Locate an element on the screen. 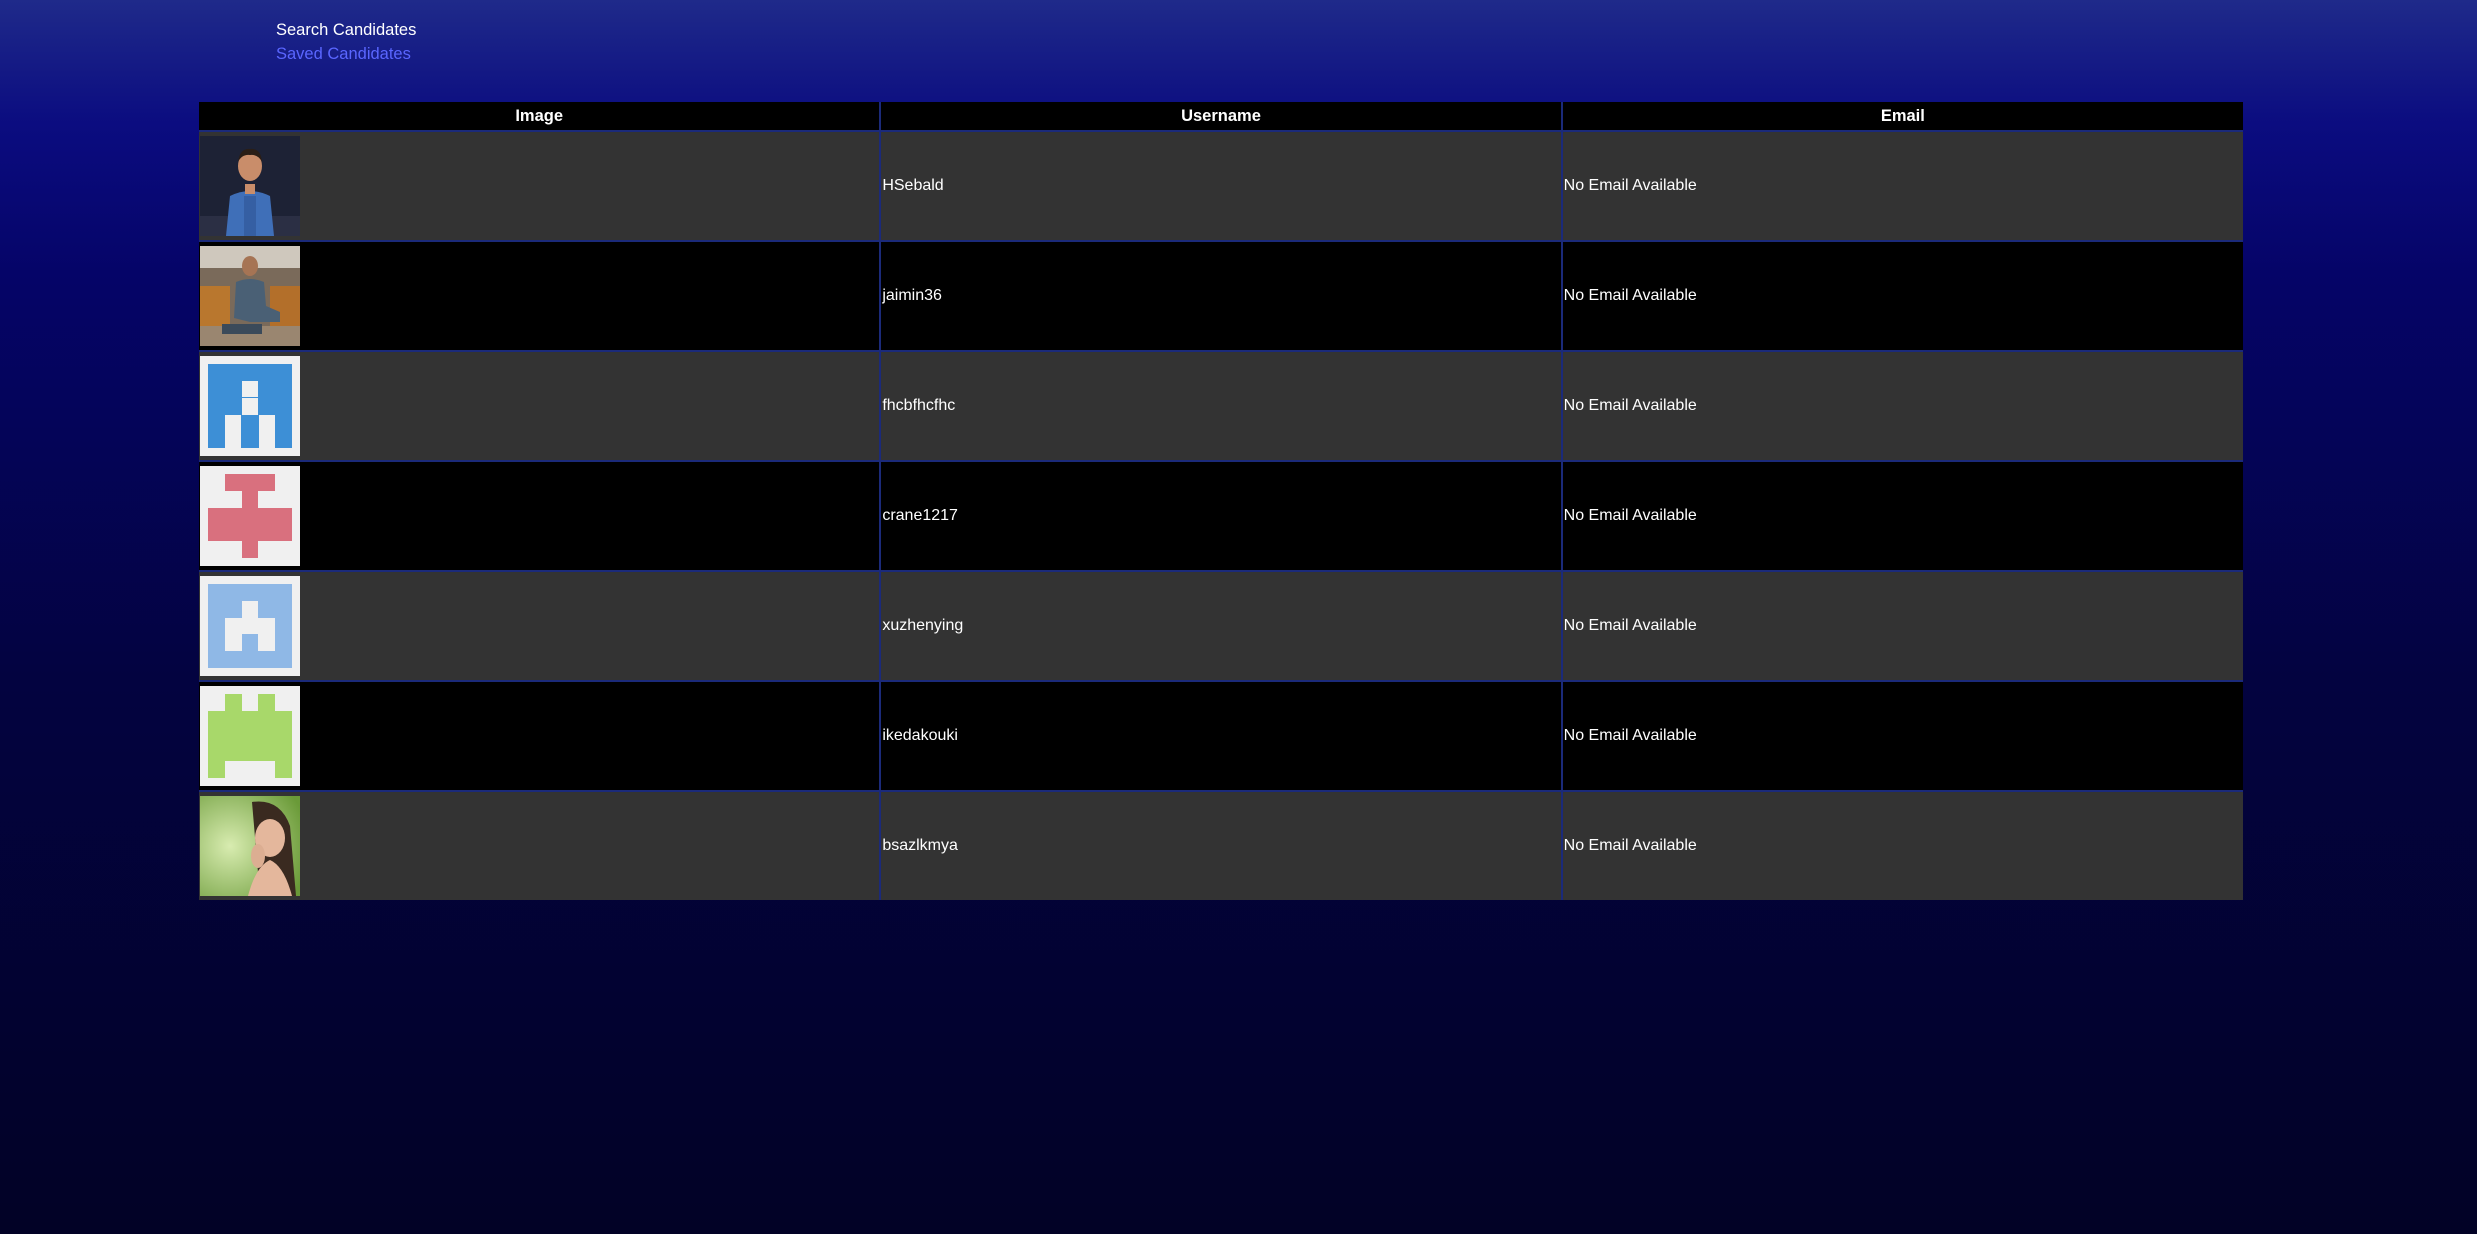 This screenshot has width=2477, height=1234. username-cell: ikedakouki is located at coordinates (1221, 735).